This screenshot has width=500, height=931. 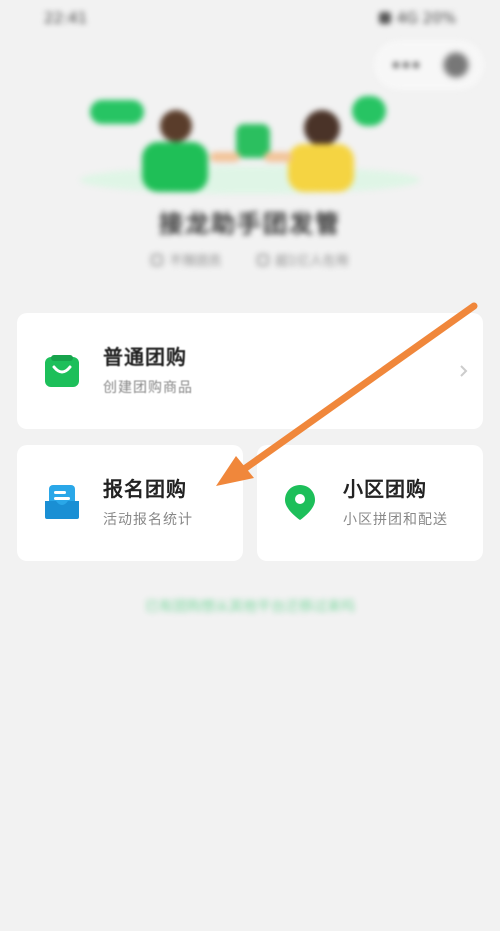 I want to click on card-community-title: 小区团购, so click(x=385, y=489).